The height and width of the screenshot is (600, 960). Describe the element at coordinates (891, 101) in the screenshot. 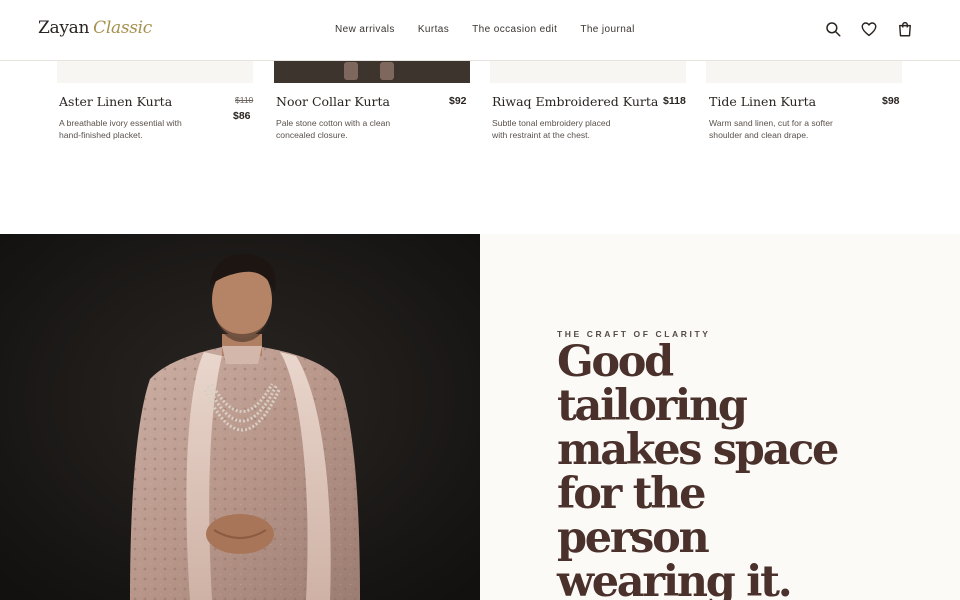

I see `product-price: $98` at that location.